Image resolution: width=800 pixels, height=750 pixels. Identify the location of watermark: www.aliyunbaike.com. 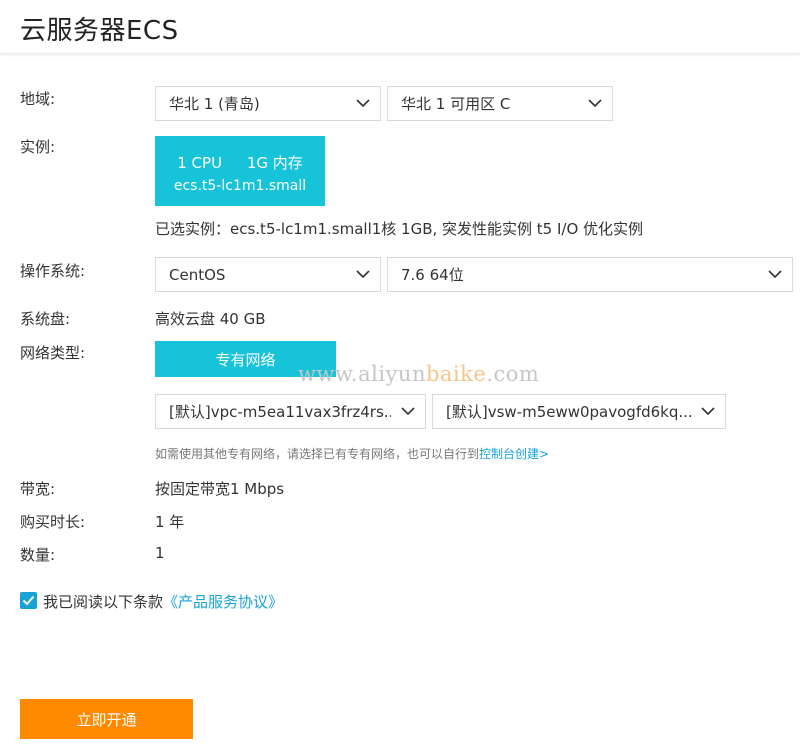
(418, 374).